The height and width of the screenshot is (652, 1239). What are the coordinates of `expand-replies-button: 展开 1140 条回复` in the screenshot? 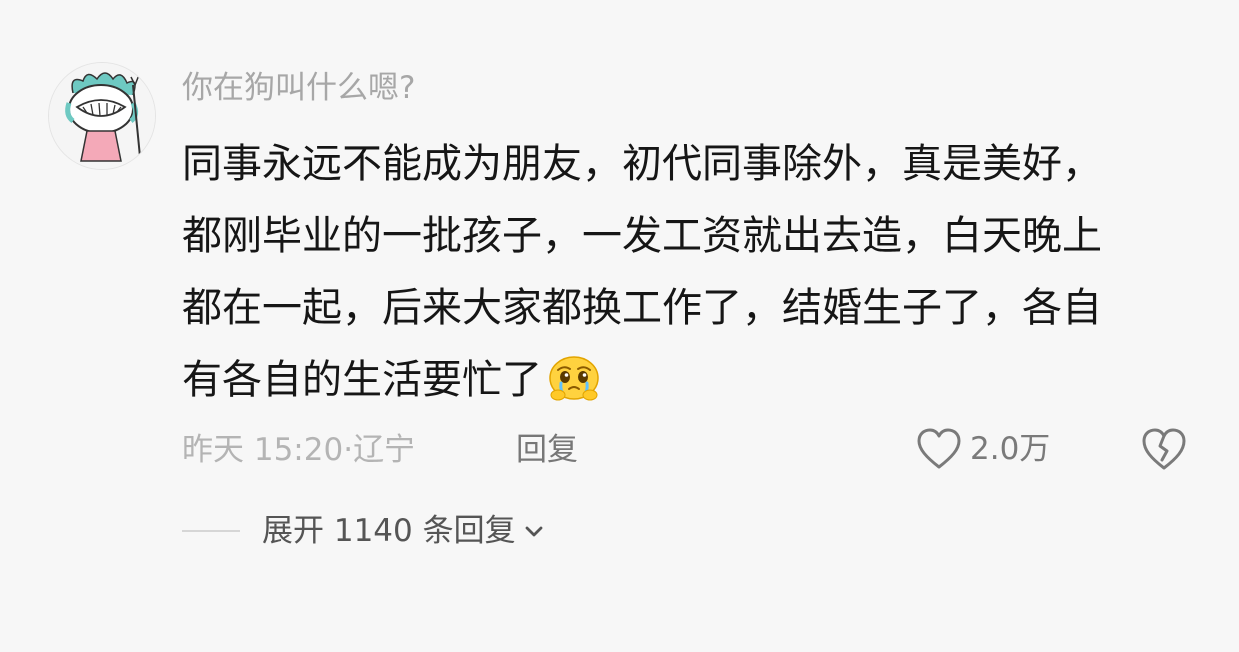 It's located at (404, 531).